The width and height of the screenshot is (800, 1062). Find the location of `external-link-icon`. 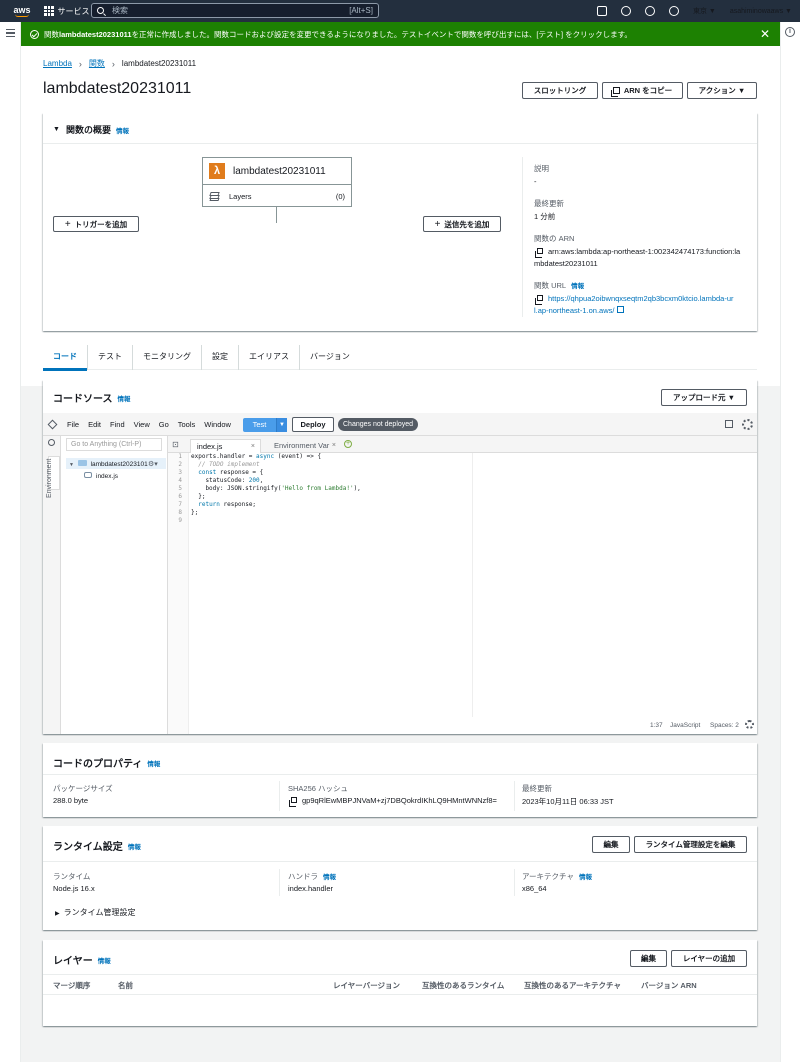

external-link-icon is located at coordinates (620, 309).